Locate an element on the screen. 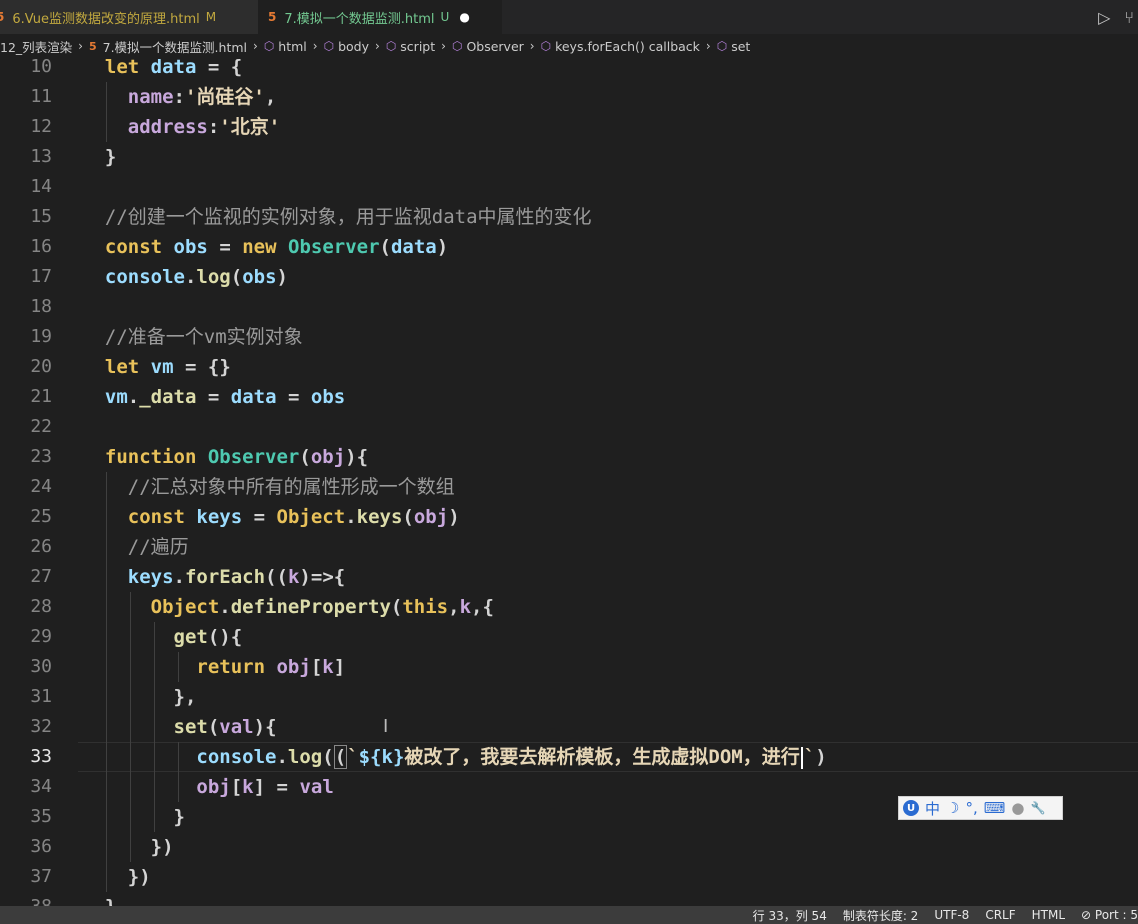 The height and width of the screenshot is (924, 1138). code-line: 17 console.log(obs) is located at coordinates (569, 277).